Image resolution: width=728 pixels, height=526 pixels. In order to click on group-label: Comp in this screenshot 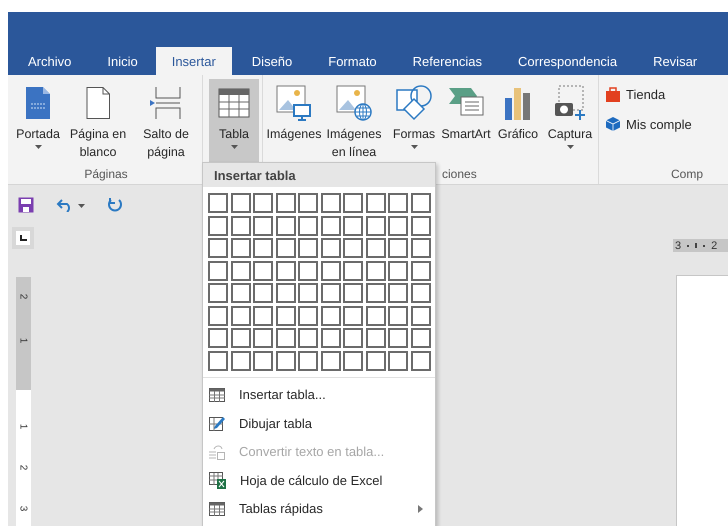, I will do `click(687, 174)`.